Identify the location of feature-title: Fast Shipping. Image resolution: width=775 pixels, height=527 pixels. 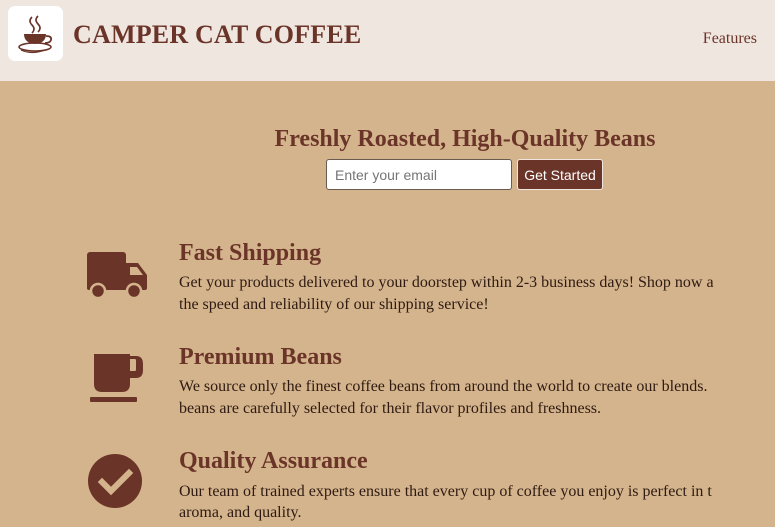
(250, 253).